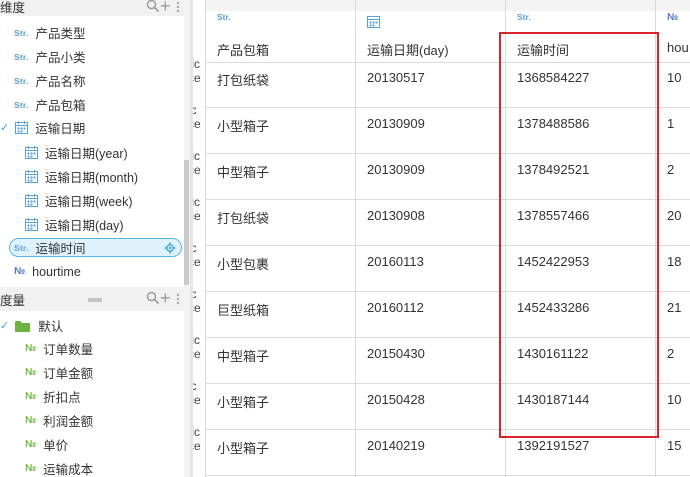 This screenshot has width=690, height=477. I want to click on field-panel-scroll-thumb, so click(186, 222).